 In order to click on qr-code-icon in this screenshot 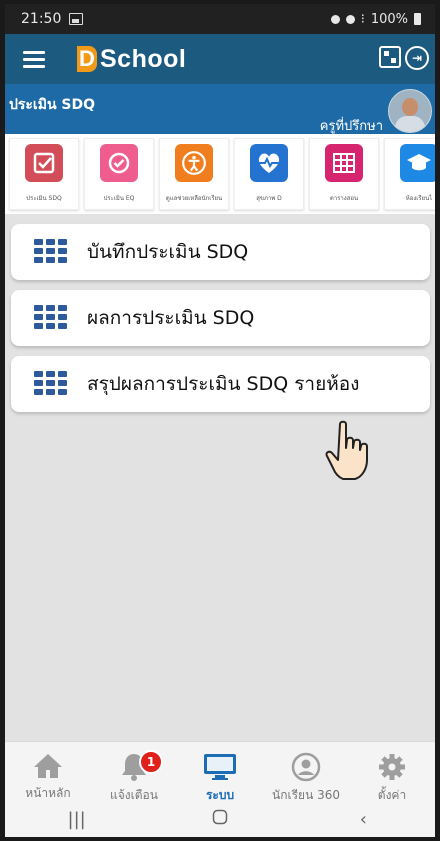, I will do `click(390, 57)`.